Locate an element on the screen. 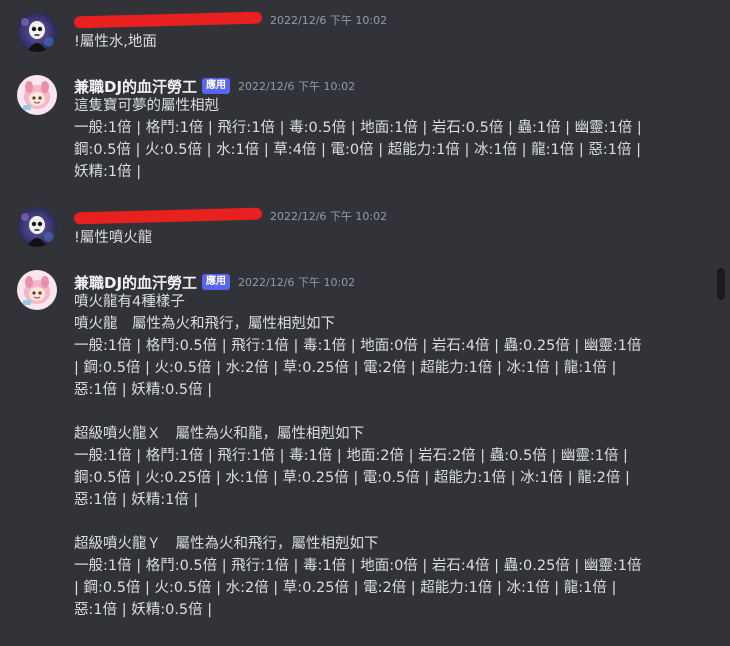 The width and height of the screenshot is (730, 646). message-content: !屬性水,地面 is located at coordinates (374, 42).